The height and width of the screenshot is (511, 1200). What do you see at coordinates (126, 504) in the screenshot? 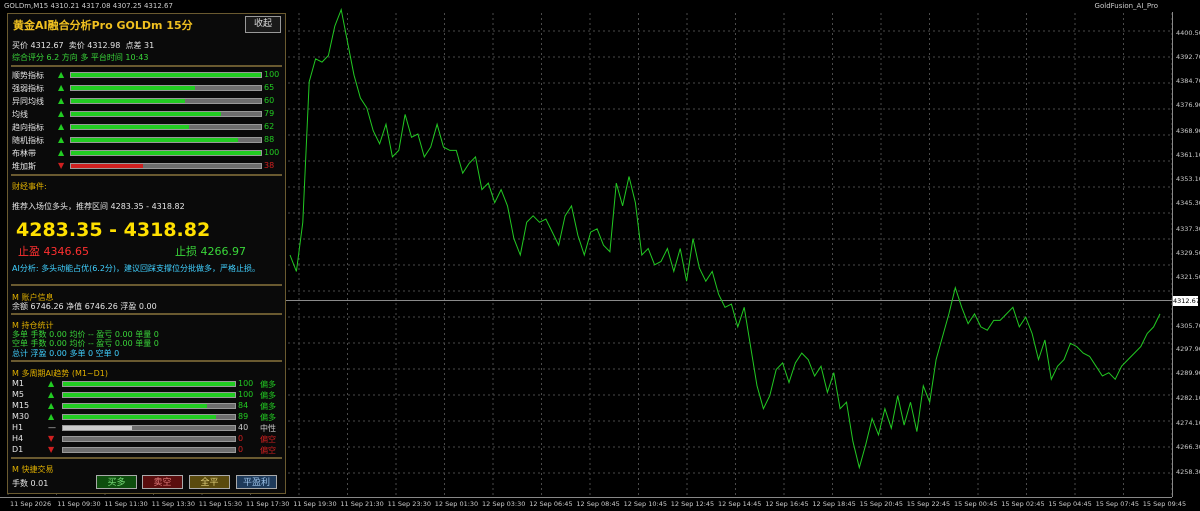
I see `x-tick-label: 11 Sep 11:30` at bounding box center [126, 504].